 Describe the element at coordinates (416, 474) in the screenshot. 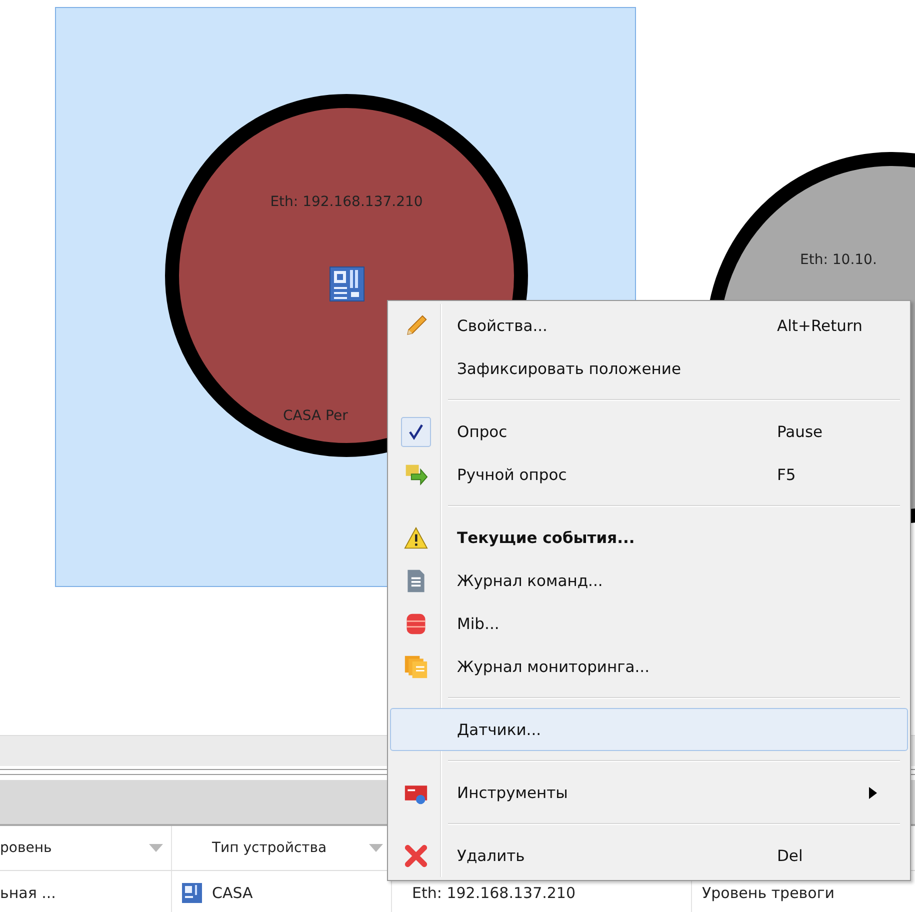

I see `refresh-arrows-icon` at that location.